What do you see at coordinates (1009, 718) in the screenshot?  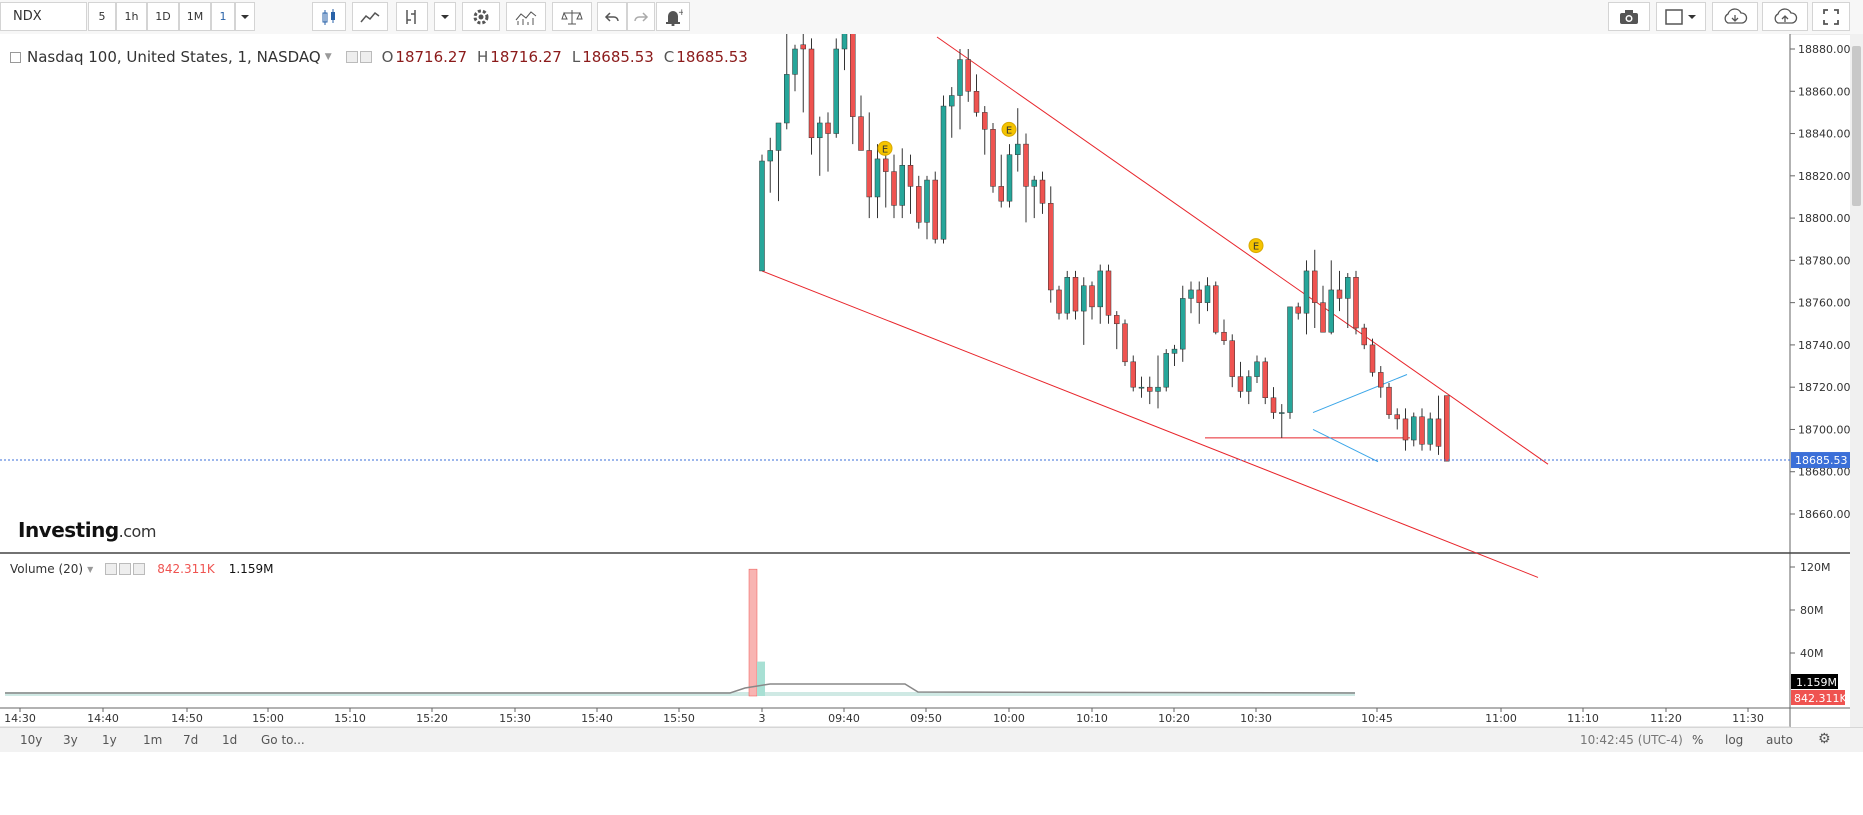 I see `time-tick-label: 10:00` at bounding box center [1009, 718].